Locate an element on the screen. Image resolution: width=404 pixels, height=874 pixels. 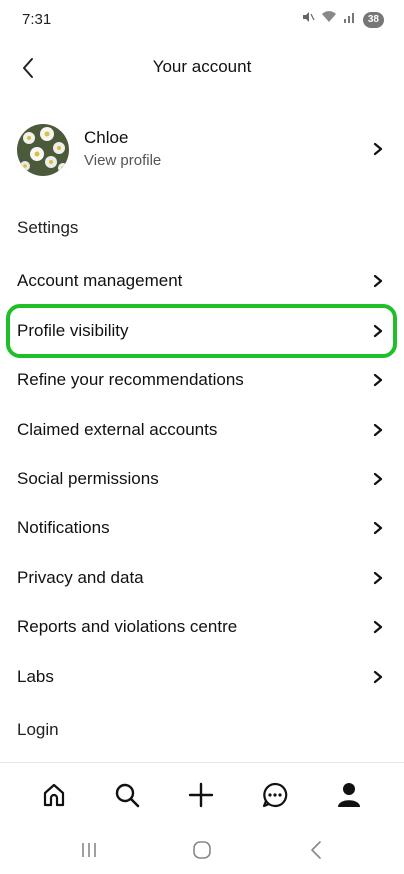
divider is located at coordinates (202, 762).